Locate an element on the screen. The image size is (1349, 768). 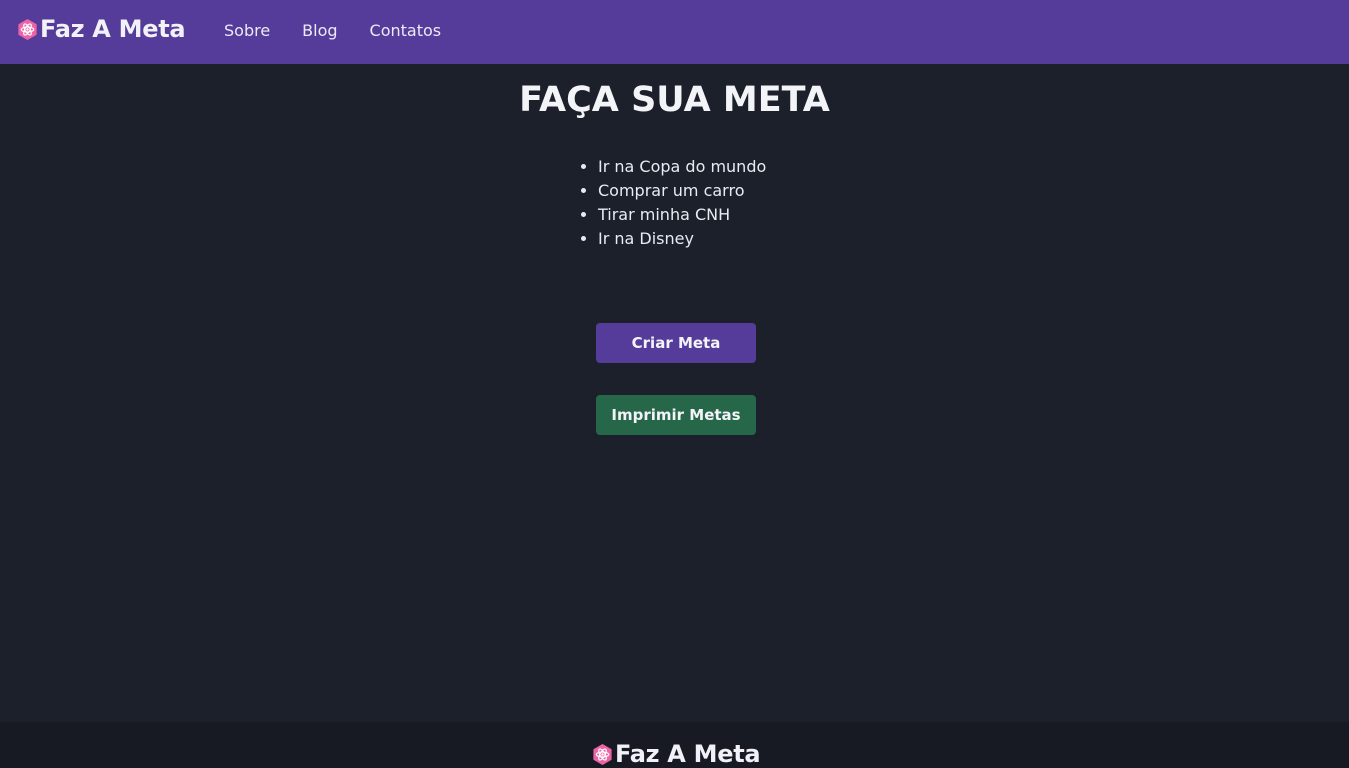
list-item: Comprar um carro is located at coordinates (682, 191).